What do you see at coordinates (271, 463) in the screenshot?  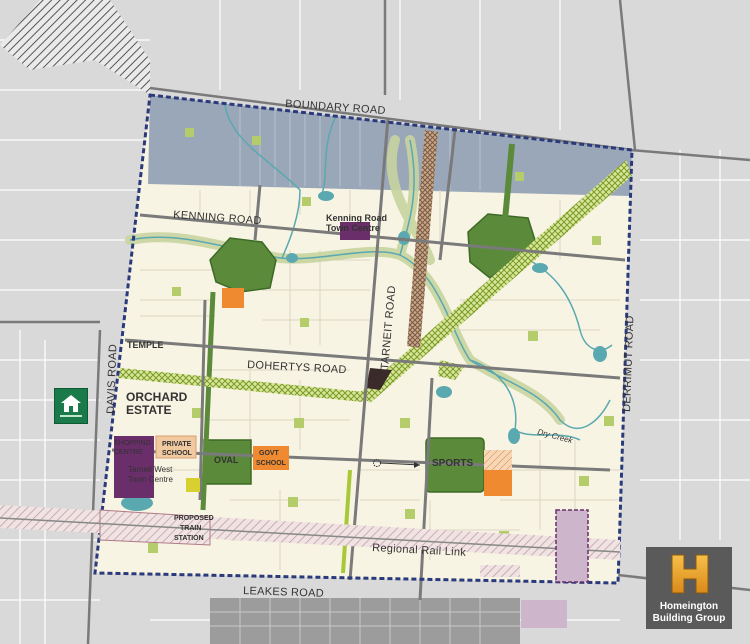 I see `govt-school-label-2: SCHOOL` at bounding box center [271, 463].